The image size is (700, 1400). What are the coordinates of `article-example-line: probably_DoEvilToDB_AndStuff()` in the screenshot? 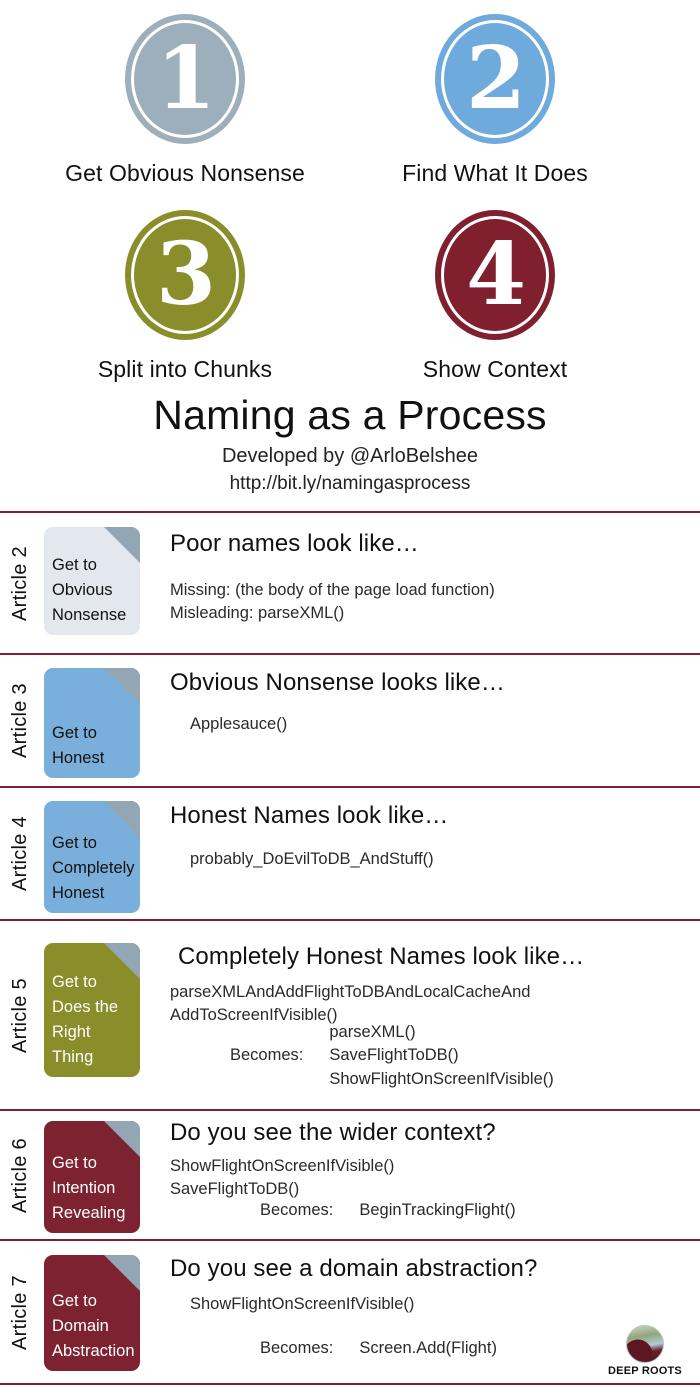 It's located at (312, 859).